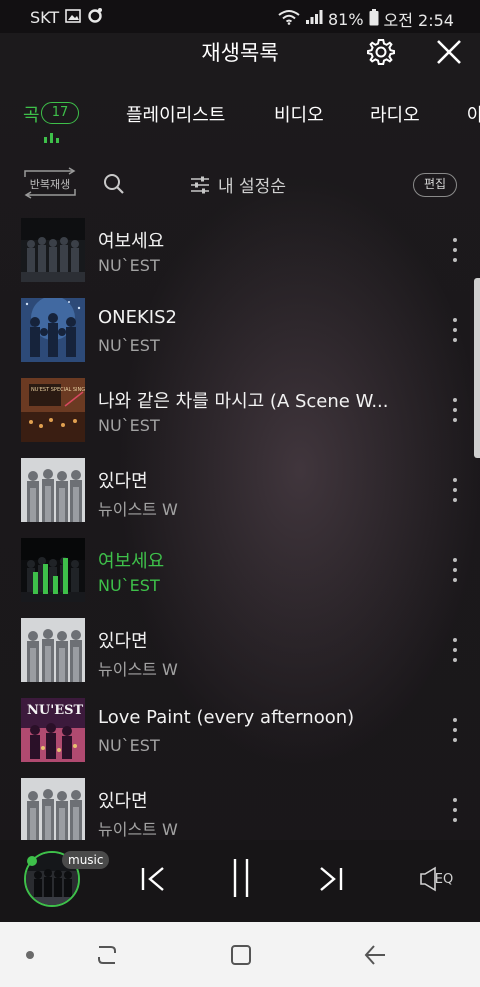 The height and width of the screenshot is (987, 480). Describe the element at coordinates (55, 710) in the screenshot. I see `svg-text: NU'EST` at that location.